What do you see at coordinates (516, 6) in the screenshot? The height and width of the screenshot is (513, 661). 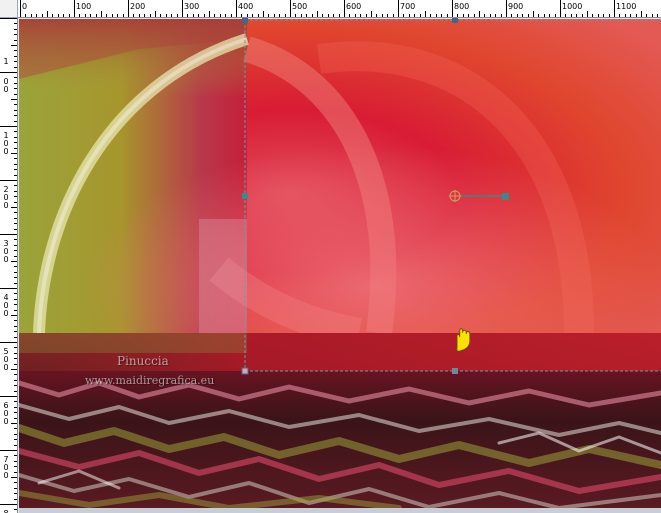 I see `ruler-label: 900` at bounding box center [516, 6].